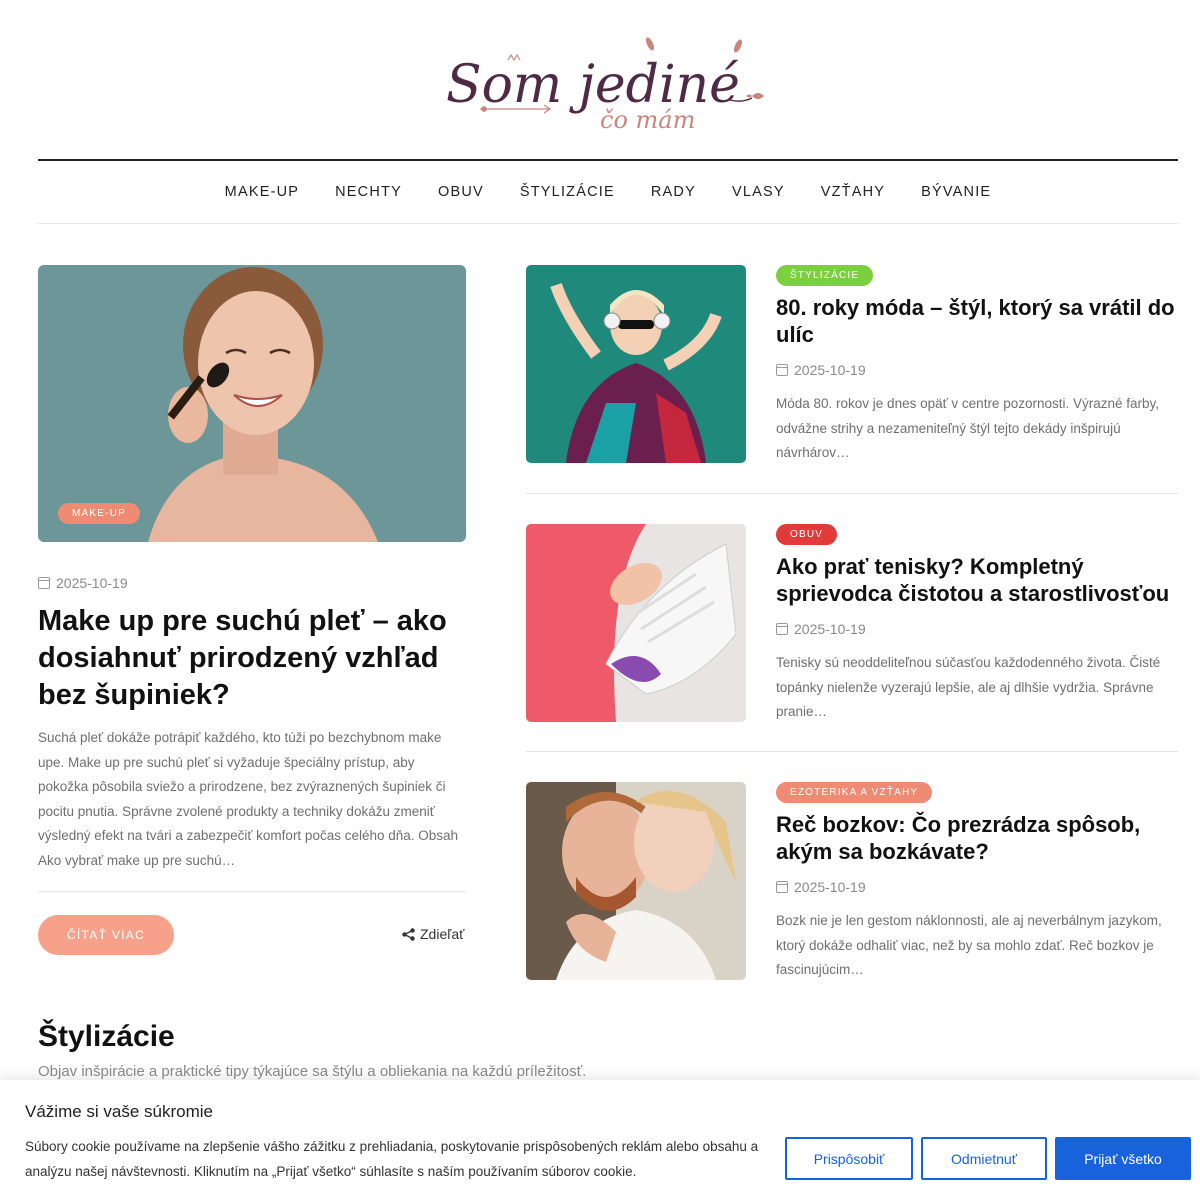 This screenshot has height=1200, width=1200. I want to click on cookie-reject-button: Odmietnuť, so click(984, 1158).